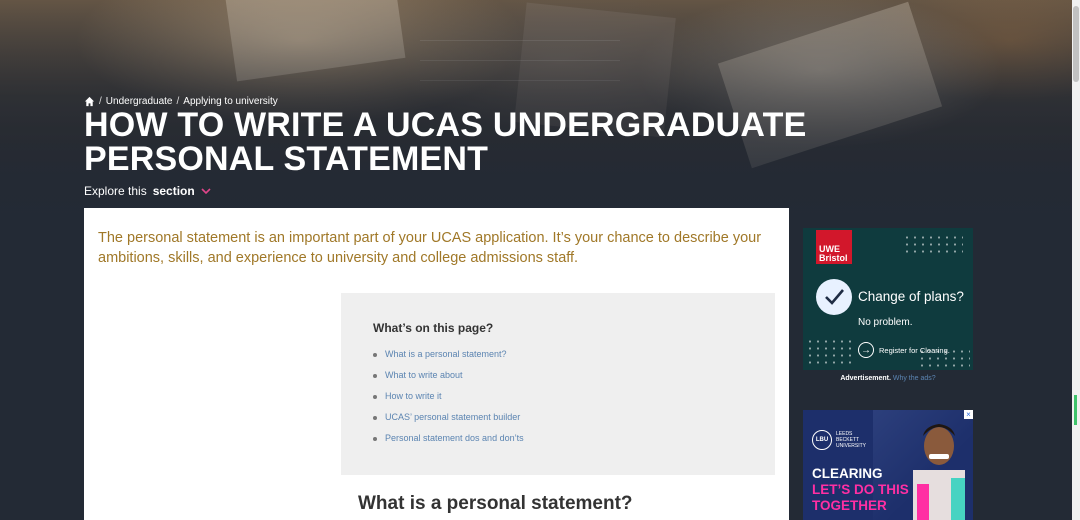  I want to click on logo-line2: Bristol, so click(833, 258).